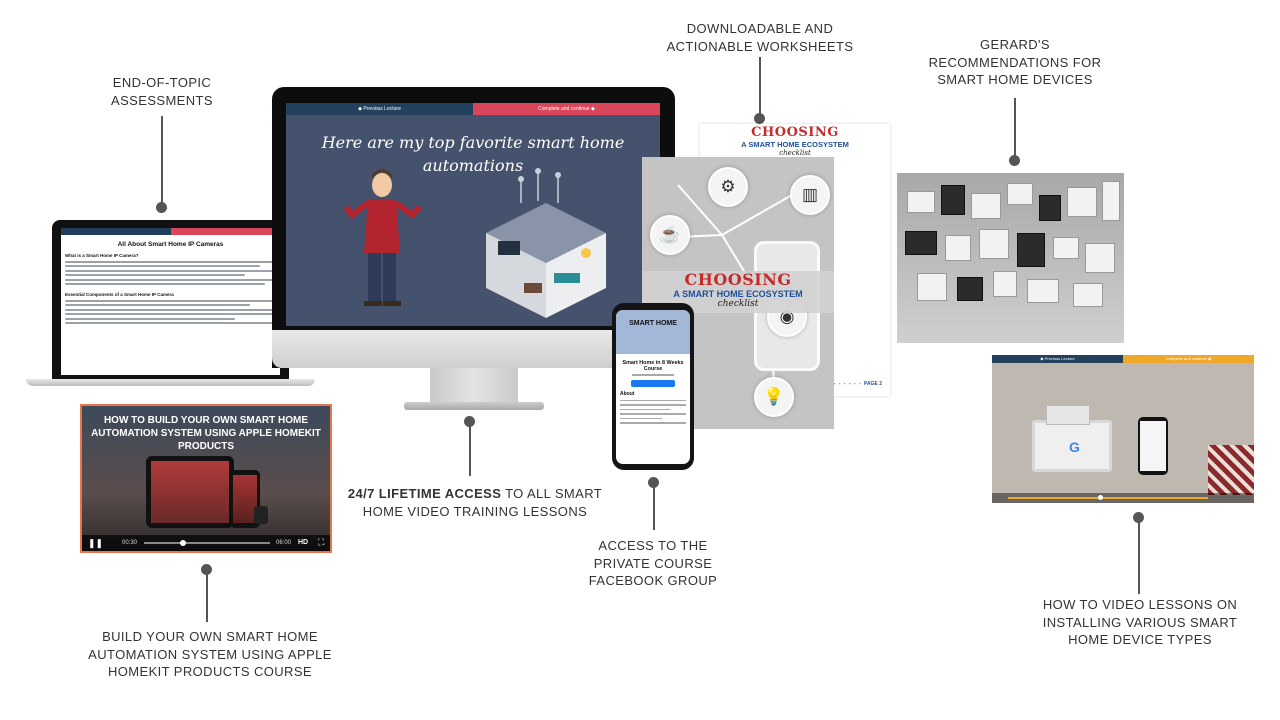 The image size is (1280, 720). Describe the element at coordinates (1068, 415) in the screenshot. I see `device-box` at that location.